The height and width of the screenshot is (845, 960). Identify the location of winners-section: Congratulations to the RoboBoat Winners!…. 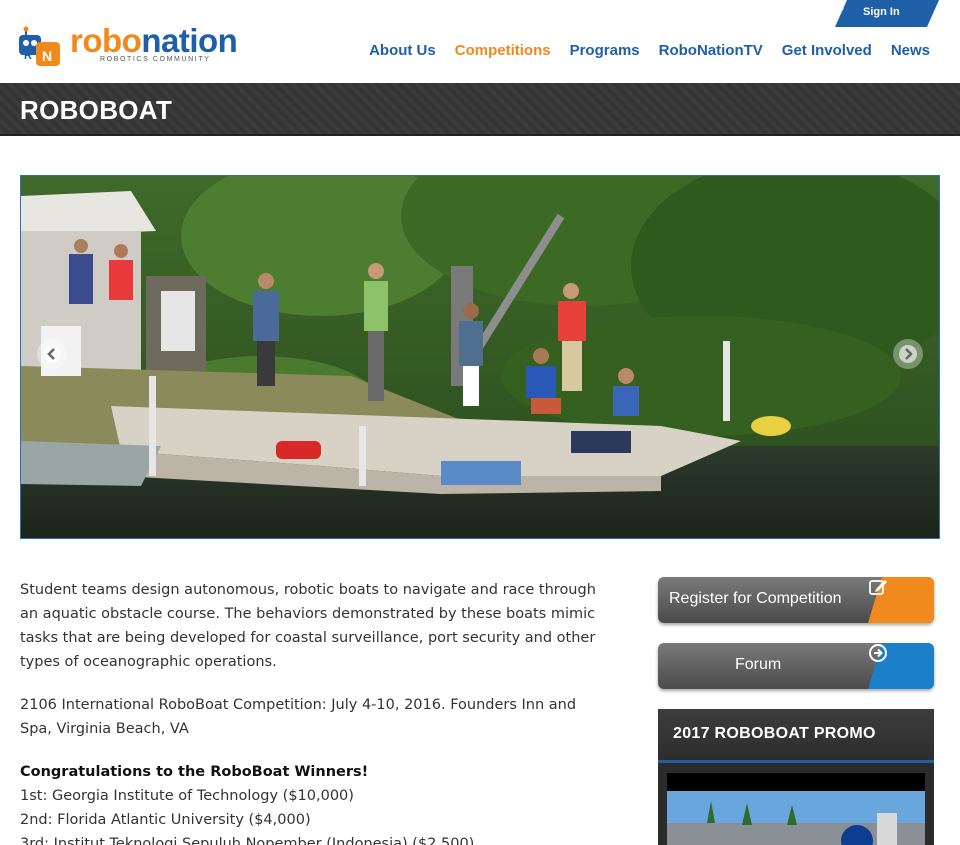
(315, 802).